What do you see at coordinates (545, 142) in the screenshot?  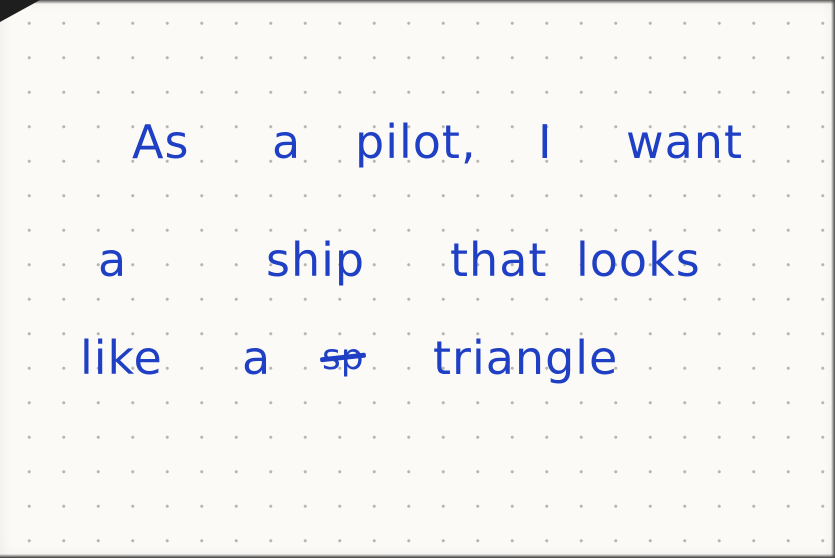 I see `word-i: I` at bounding box center [545, 142].